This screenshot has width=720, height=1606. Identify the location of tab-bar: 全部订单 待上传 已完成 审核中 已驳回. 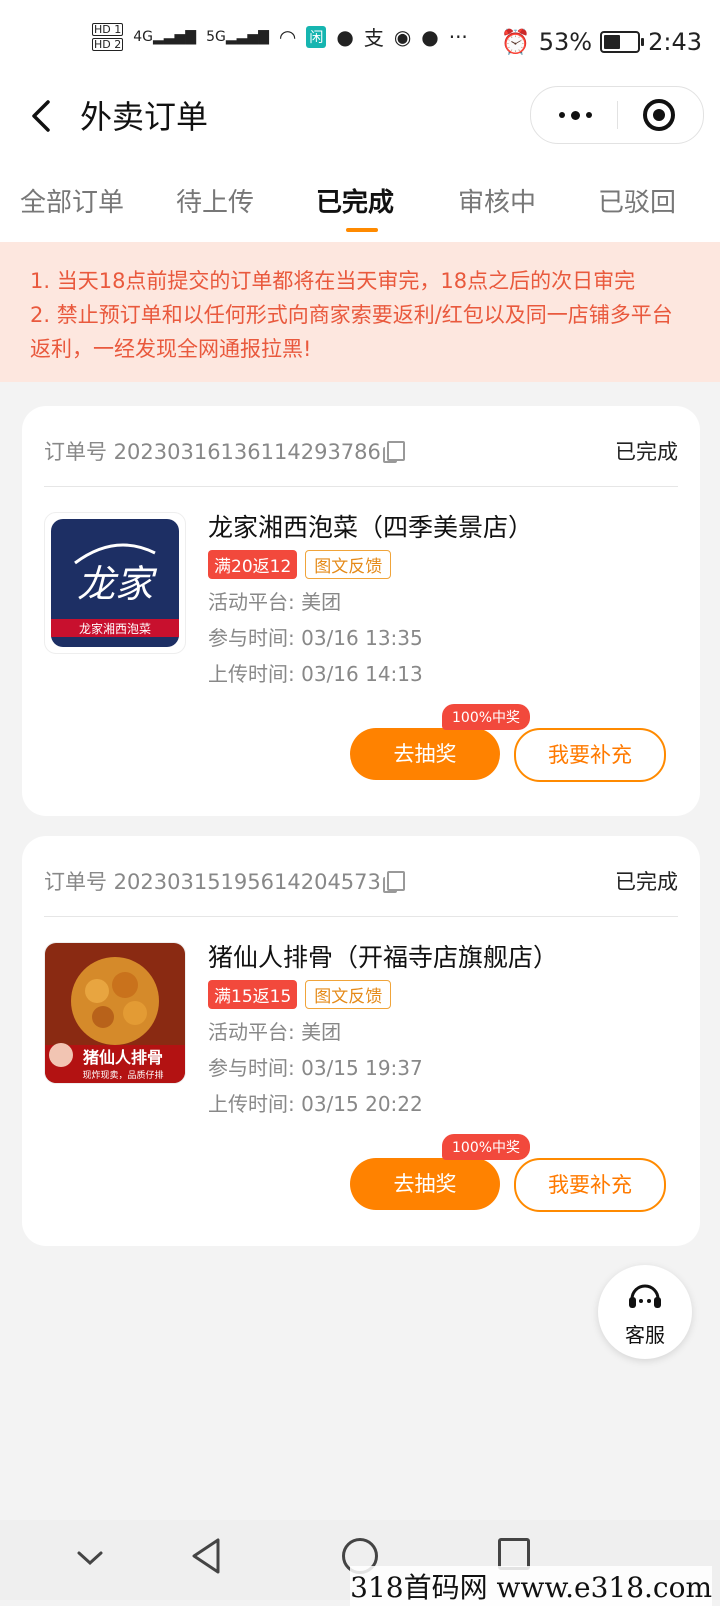
(360, 201).